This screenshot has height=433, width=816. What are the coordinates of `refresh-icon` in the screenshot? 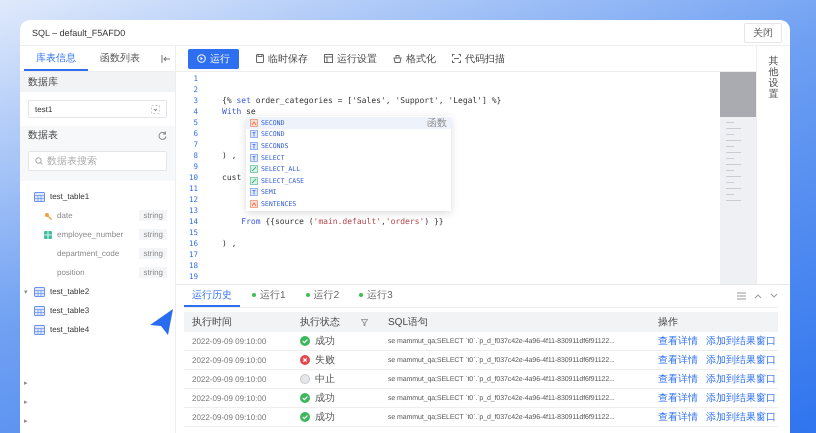 It's located at (162, 135).